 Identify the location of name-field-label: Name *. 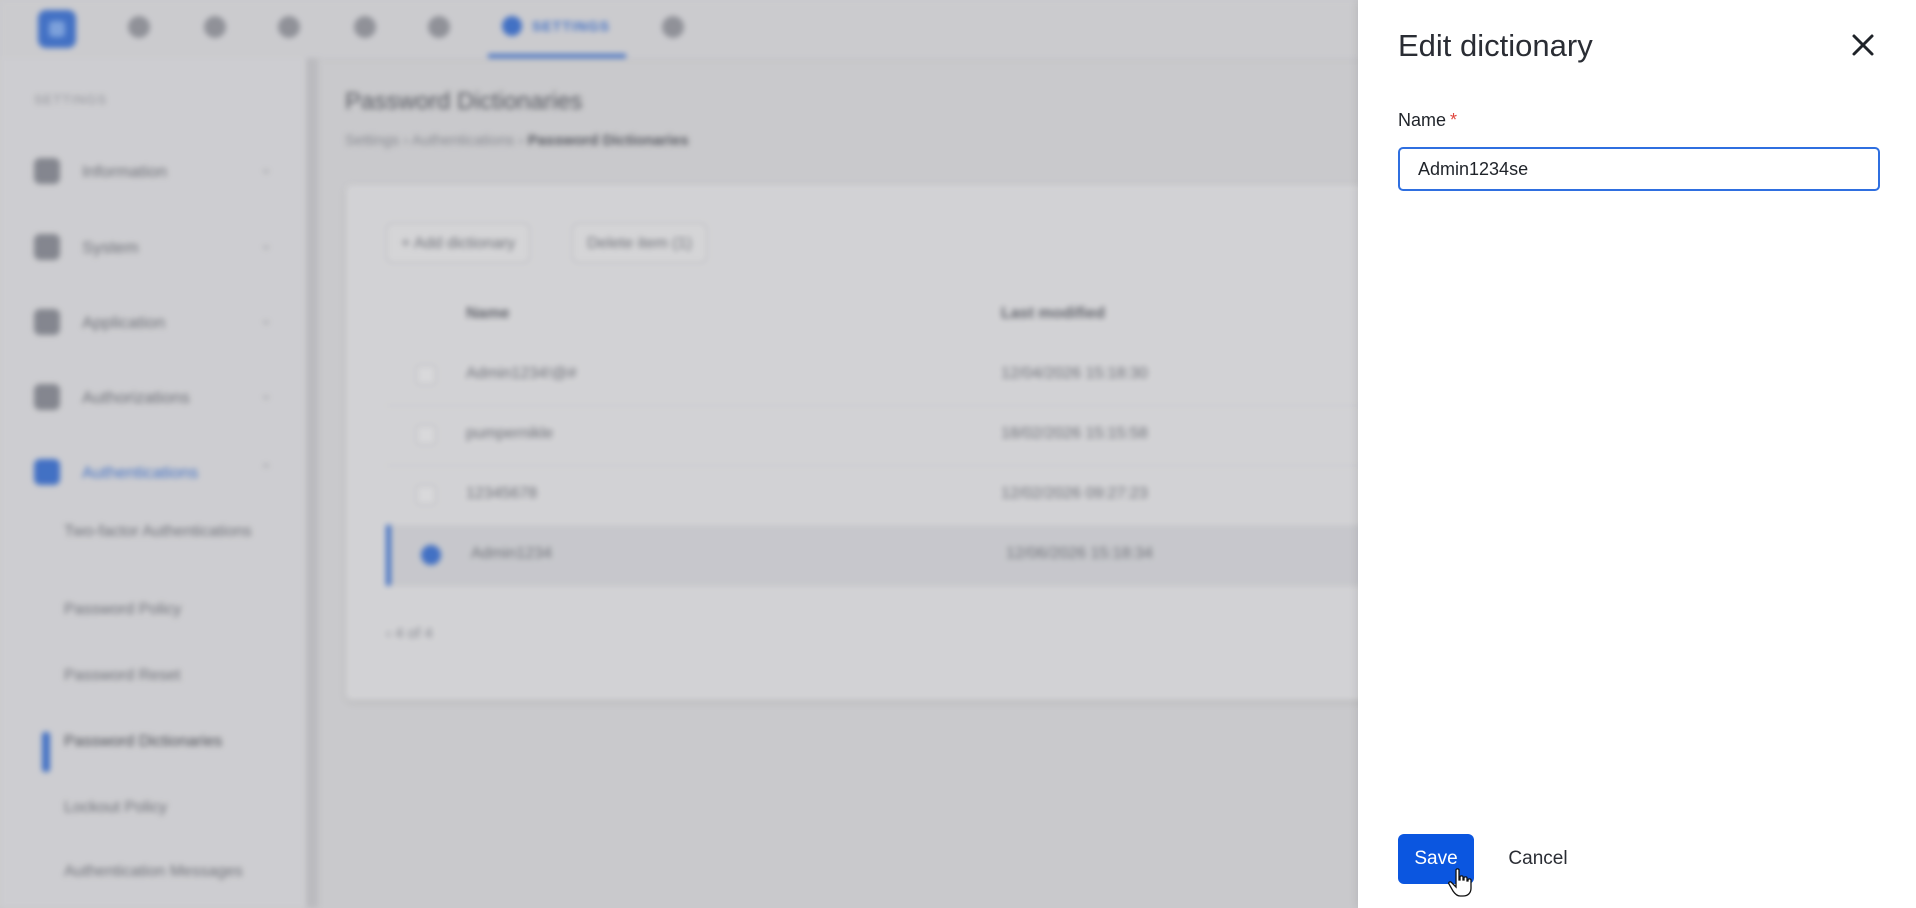
(1427, 120).